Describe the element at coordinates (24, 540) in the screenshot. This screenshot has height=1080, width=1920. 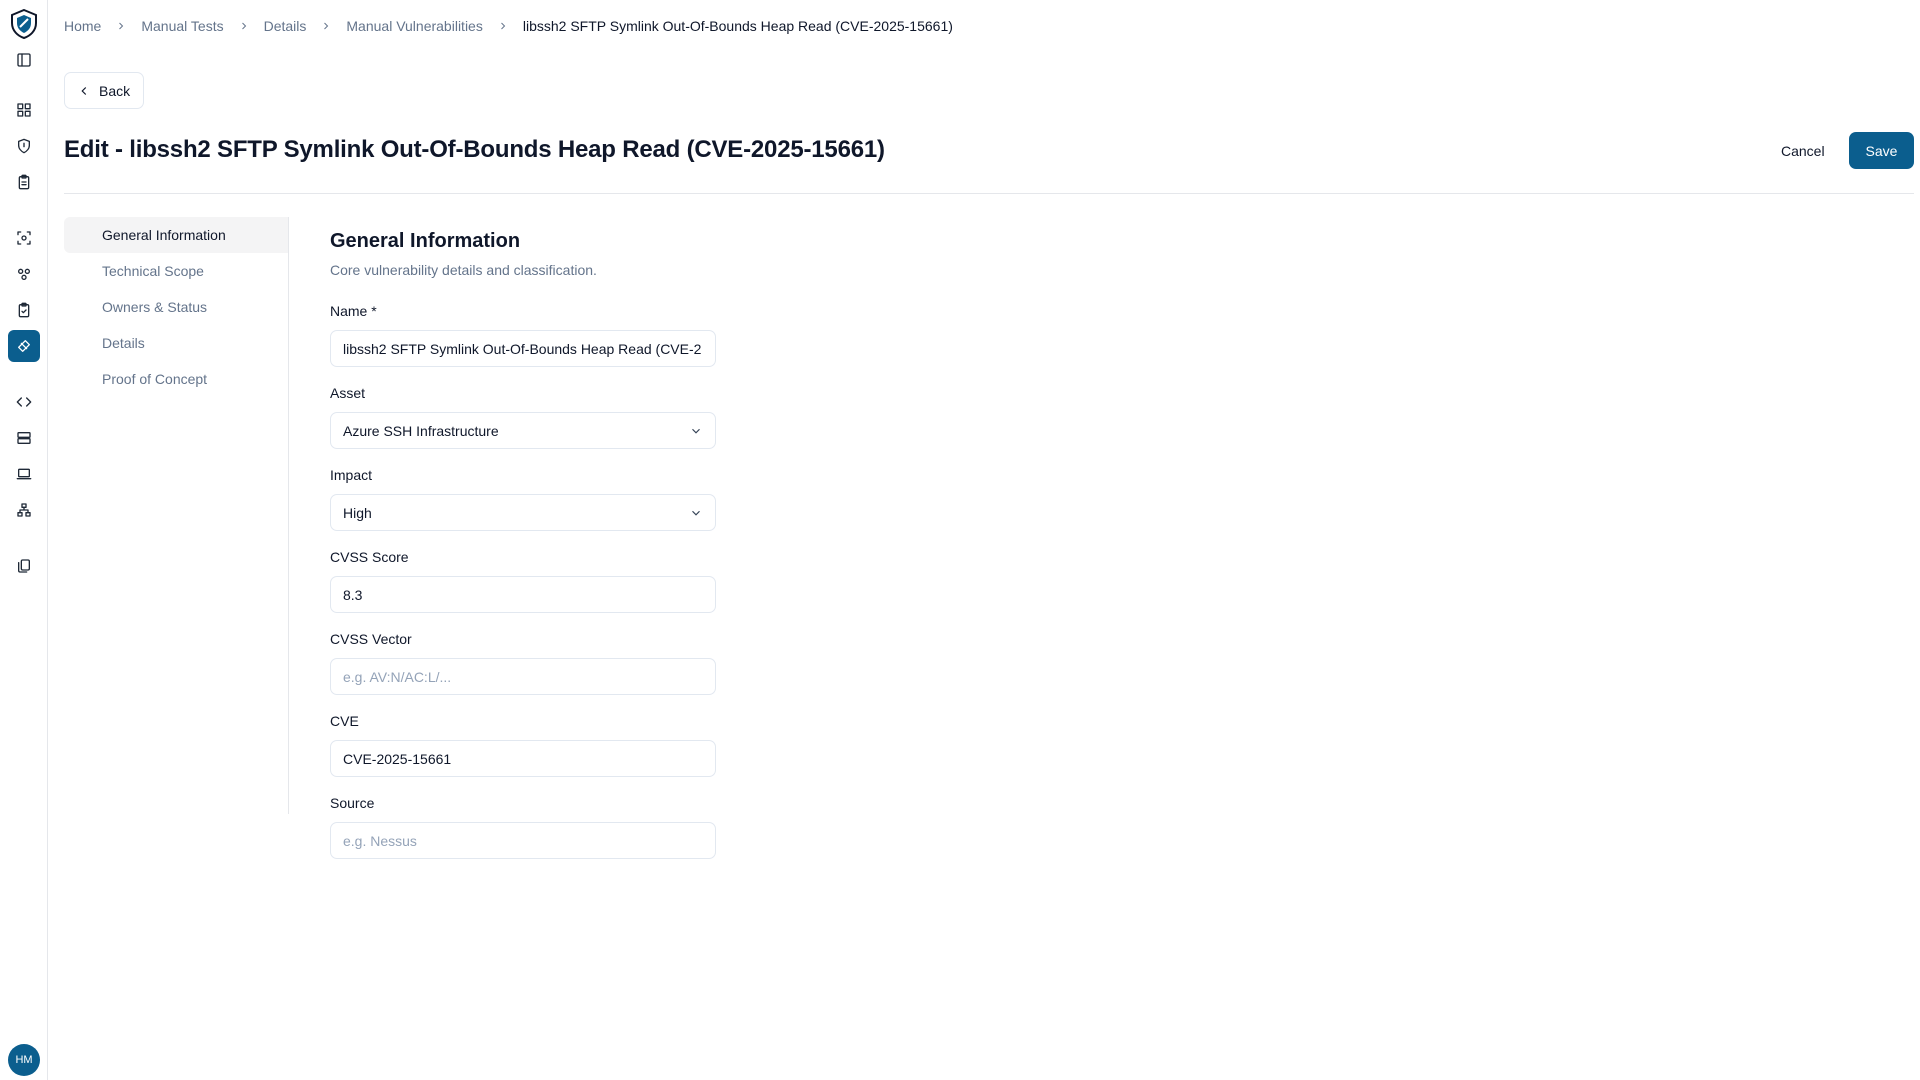
I see `icon-rail: HM` at that location.